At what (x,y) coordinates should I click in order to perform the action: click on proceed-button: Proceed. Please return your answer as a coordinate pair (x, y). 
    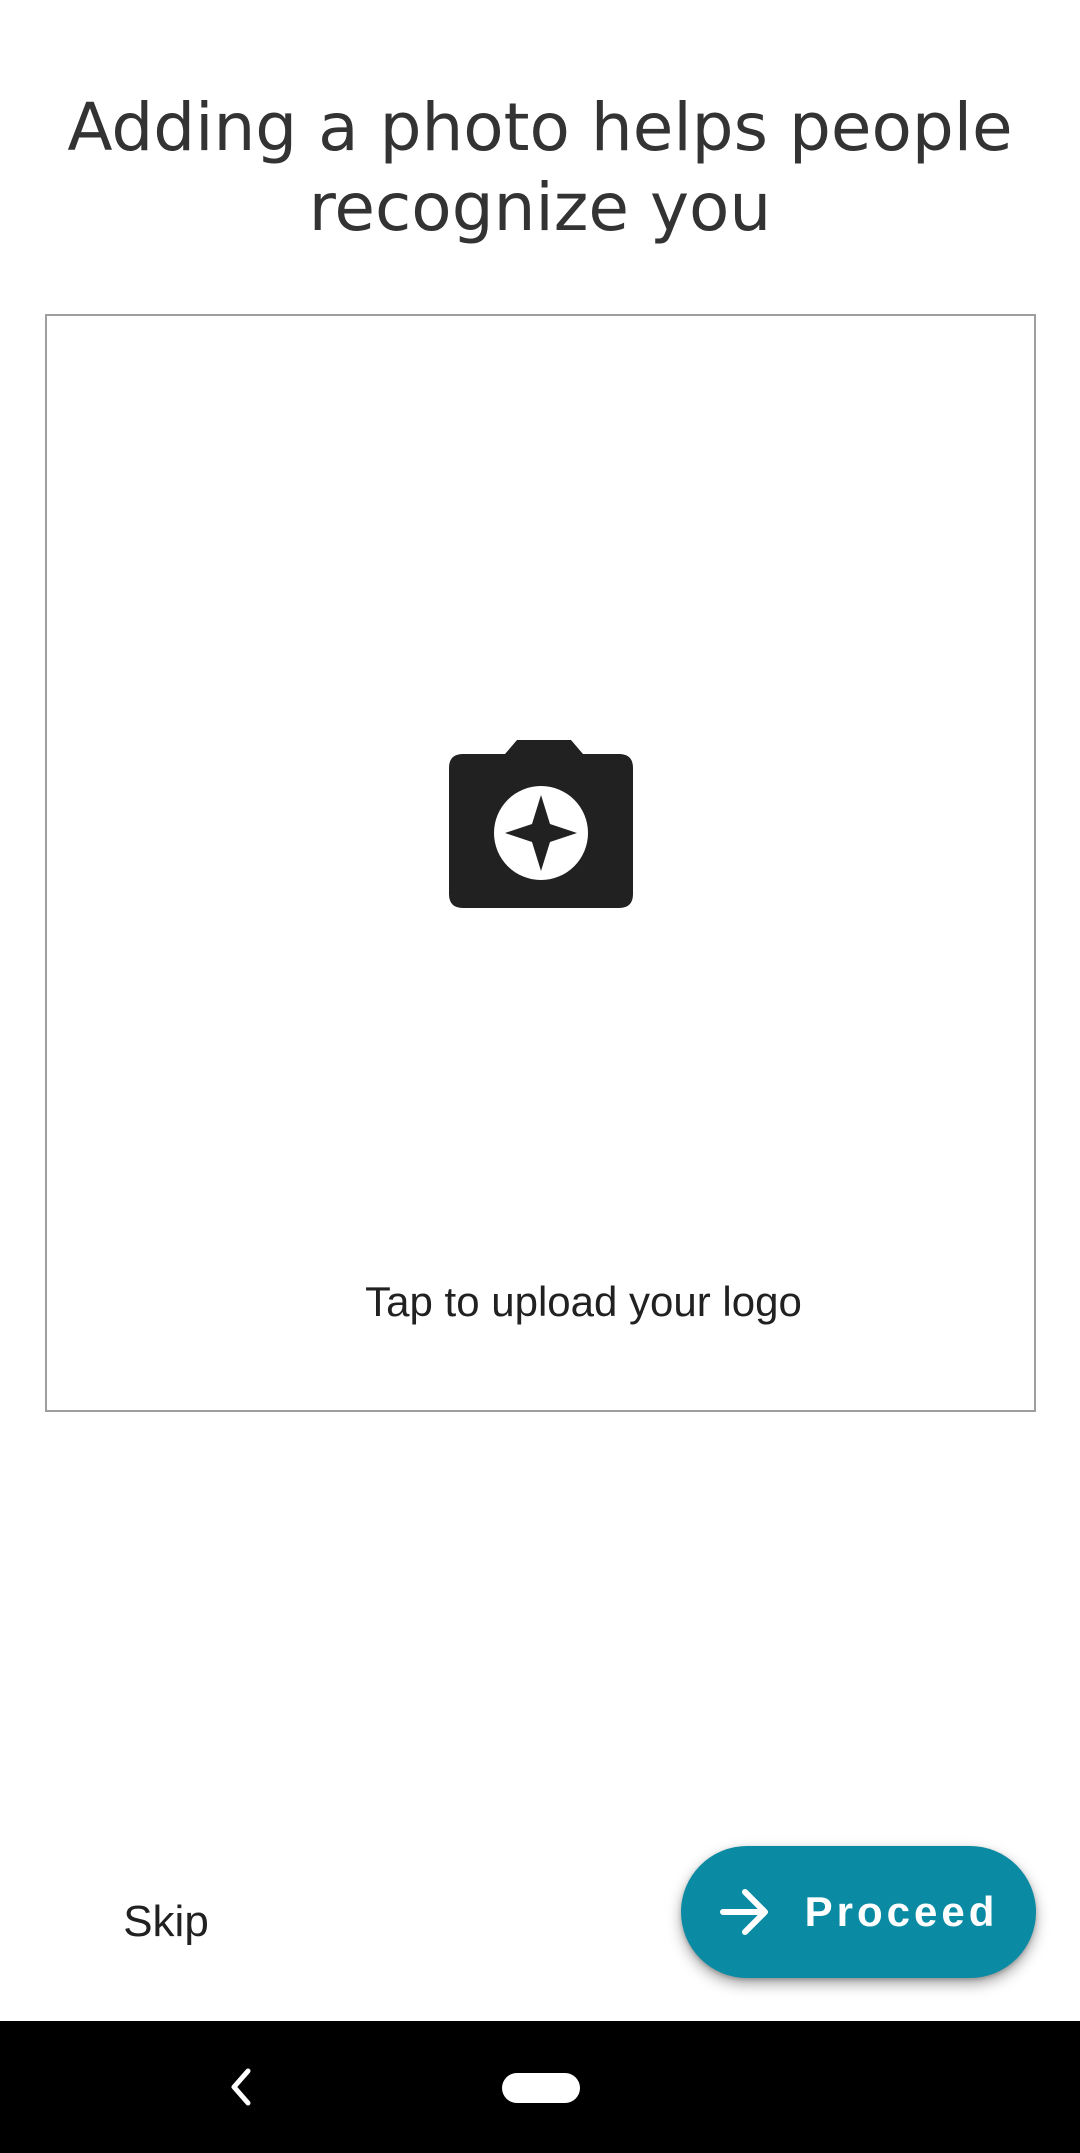
    Looking at the image, I should click on (858, 1912).